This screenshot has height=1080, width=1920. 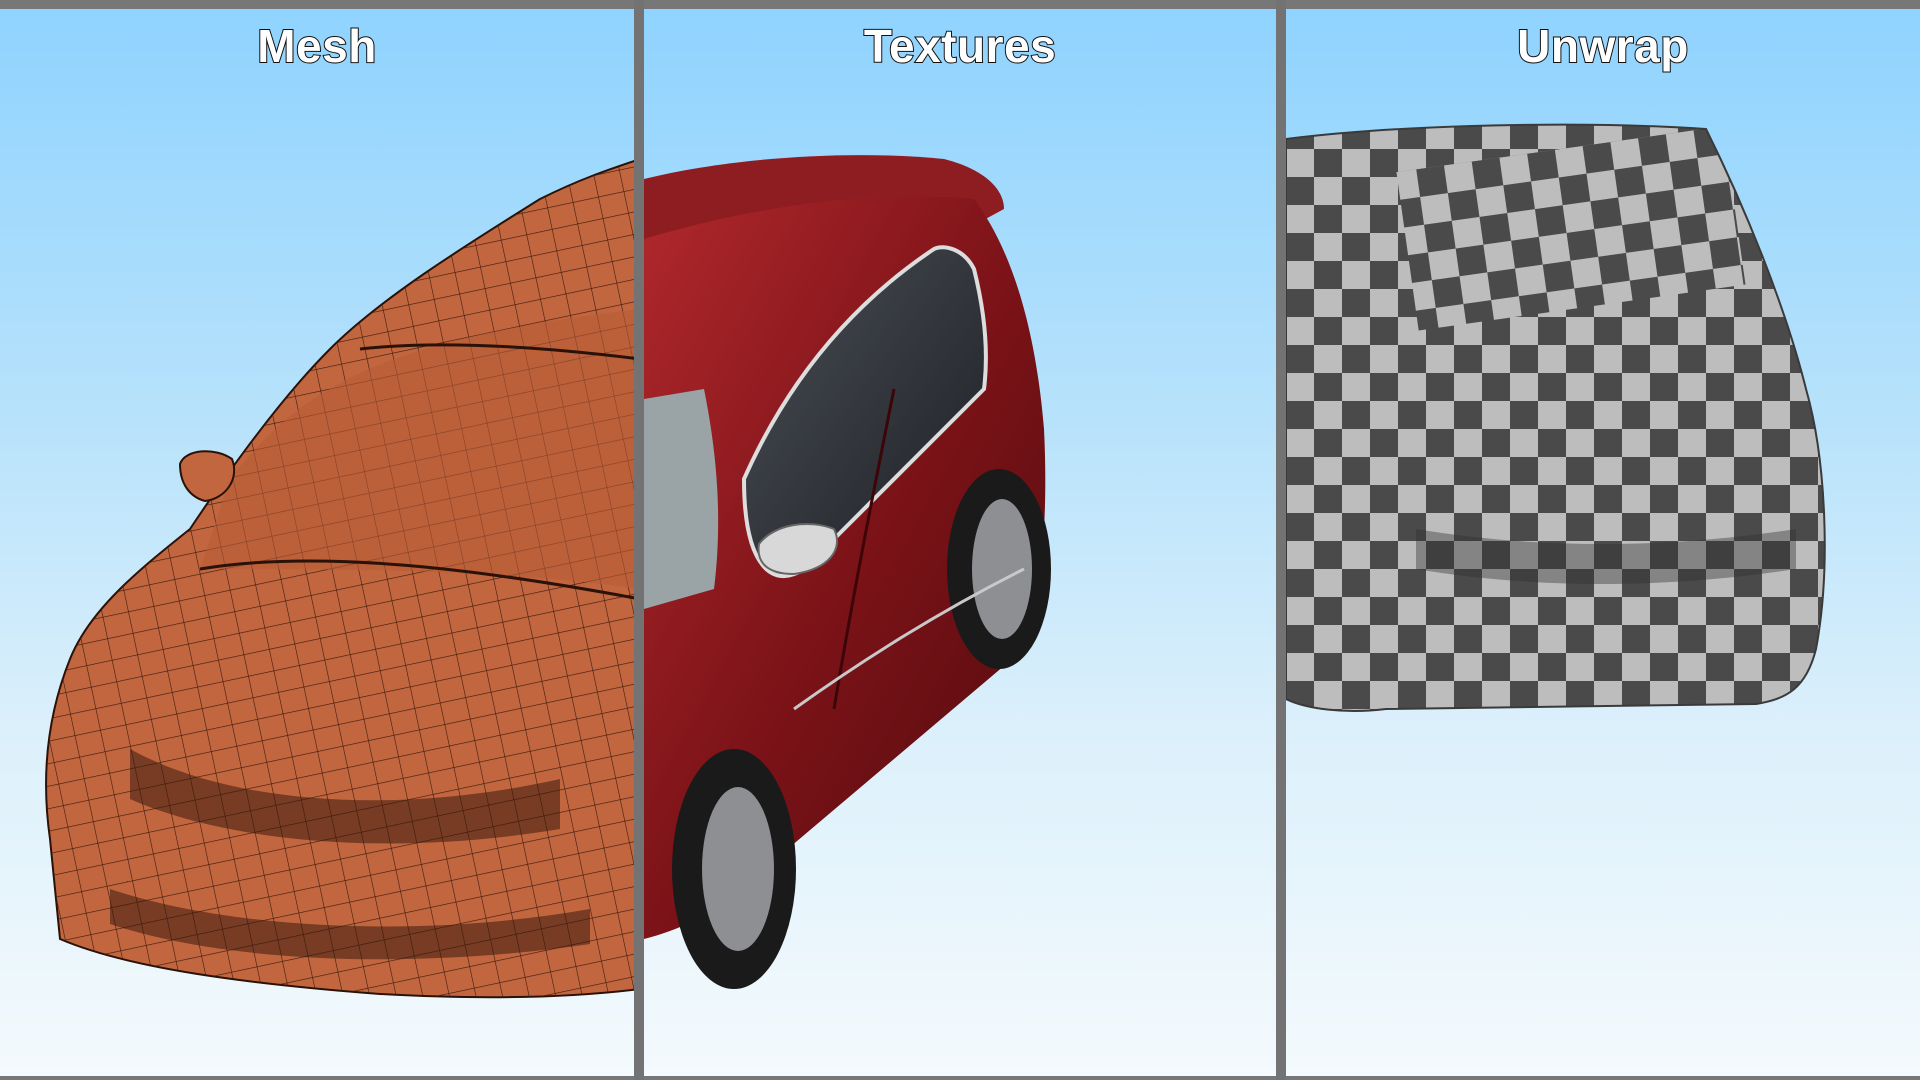 What do you see at coordinates (316, 46) in the screenshot?
I see `panel-title-mesh: Mesh` at bounding box center [316, 46].